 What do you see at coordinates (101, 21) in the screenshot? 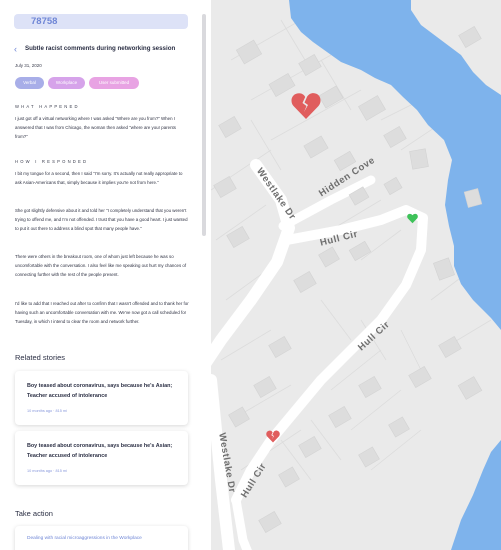
I see `zip-search-input: 78758` at bounding box center [101, 21].